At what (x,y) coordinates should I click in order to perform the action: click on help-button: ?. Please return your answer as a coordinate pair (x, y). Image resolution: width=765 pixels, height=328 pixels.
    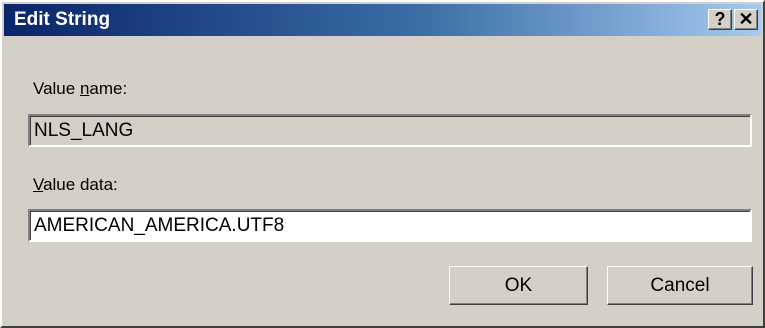
    Looking at the image, I should click on (720, 19).